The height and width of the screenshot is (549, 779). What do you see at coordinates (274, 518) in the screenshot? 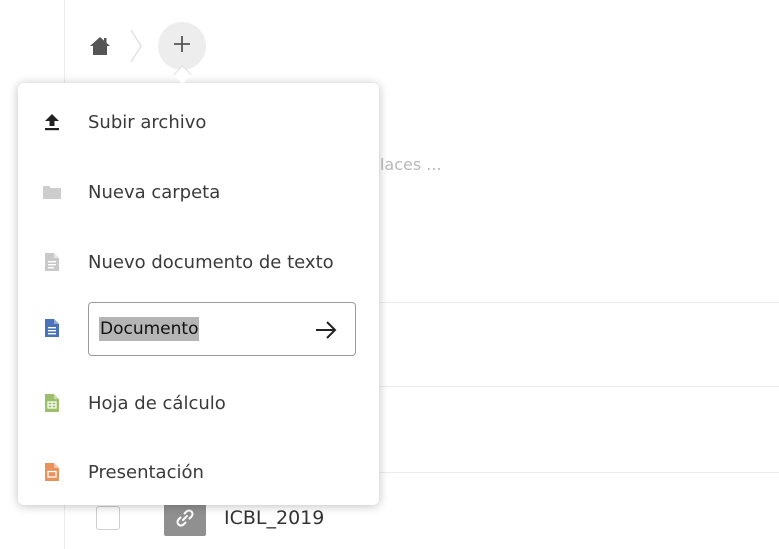
I see `file-name: ICBL_2019` at bounding box center [274, 518].